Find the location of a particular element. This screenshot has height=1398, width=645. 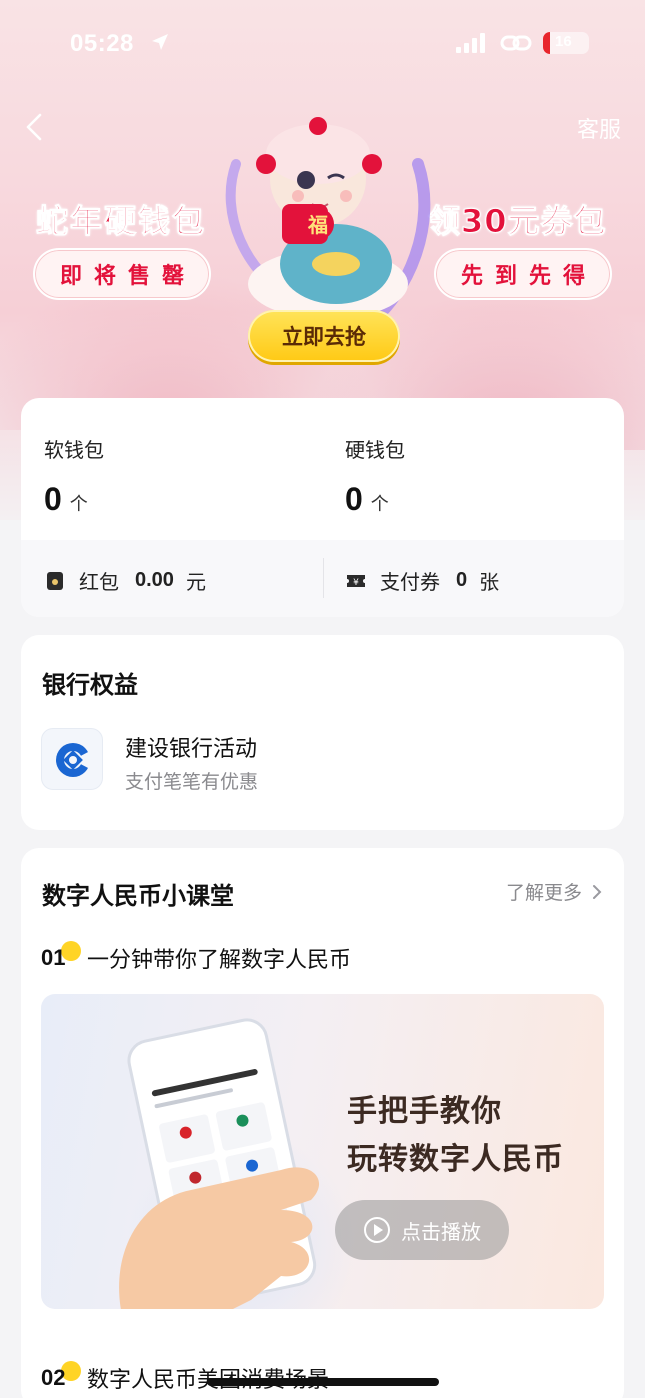

coupon-entry: ¥ 支付券 0 张 is located at coordinates (422, 580).